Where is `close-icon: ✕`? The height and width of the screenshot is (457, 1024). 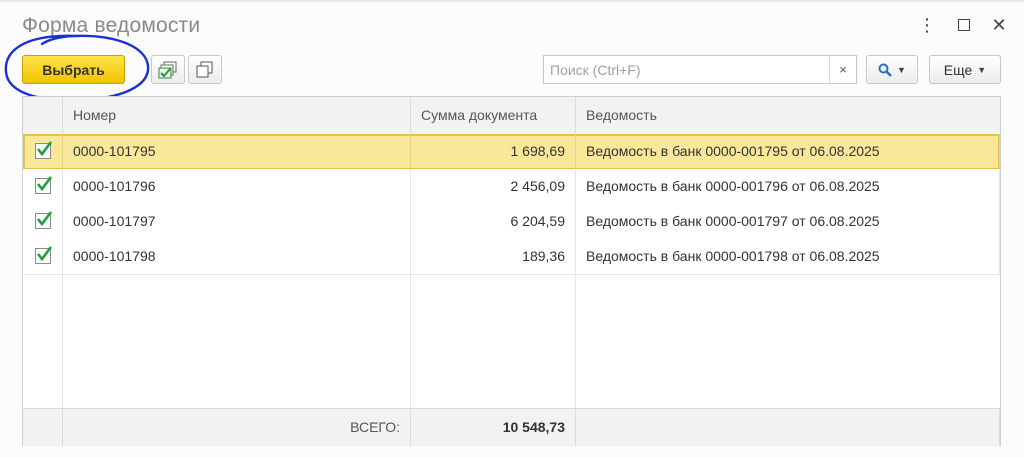
close-icon: ✕ is located at coordinates (999, 25).